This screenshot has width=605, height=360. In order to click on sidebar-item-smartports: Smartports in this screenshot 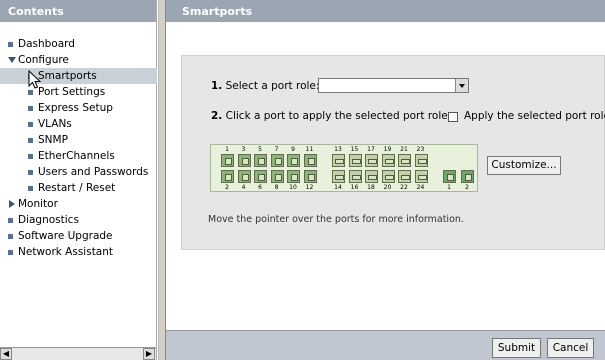, I will do `click(78, 76)`.